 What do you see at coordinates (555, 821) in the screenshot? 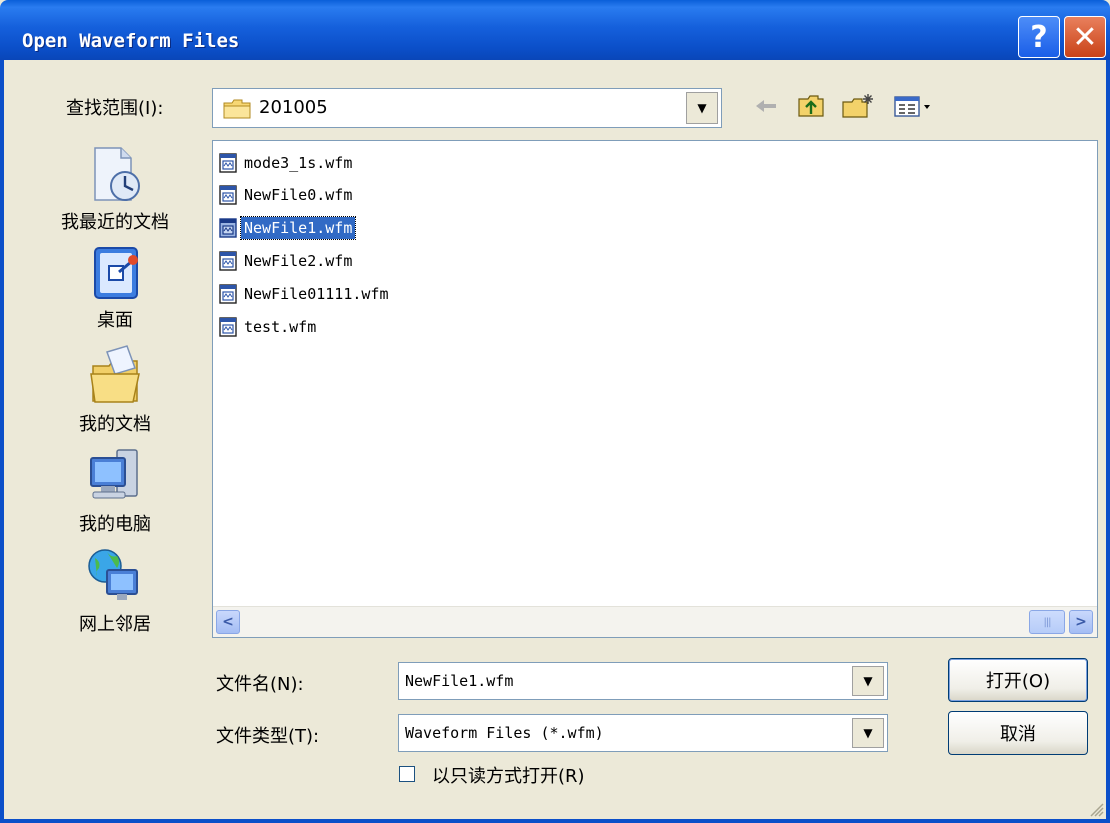
I see `window-frame-bottom` at bounding box center [555, 821].